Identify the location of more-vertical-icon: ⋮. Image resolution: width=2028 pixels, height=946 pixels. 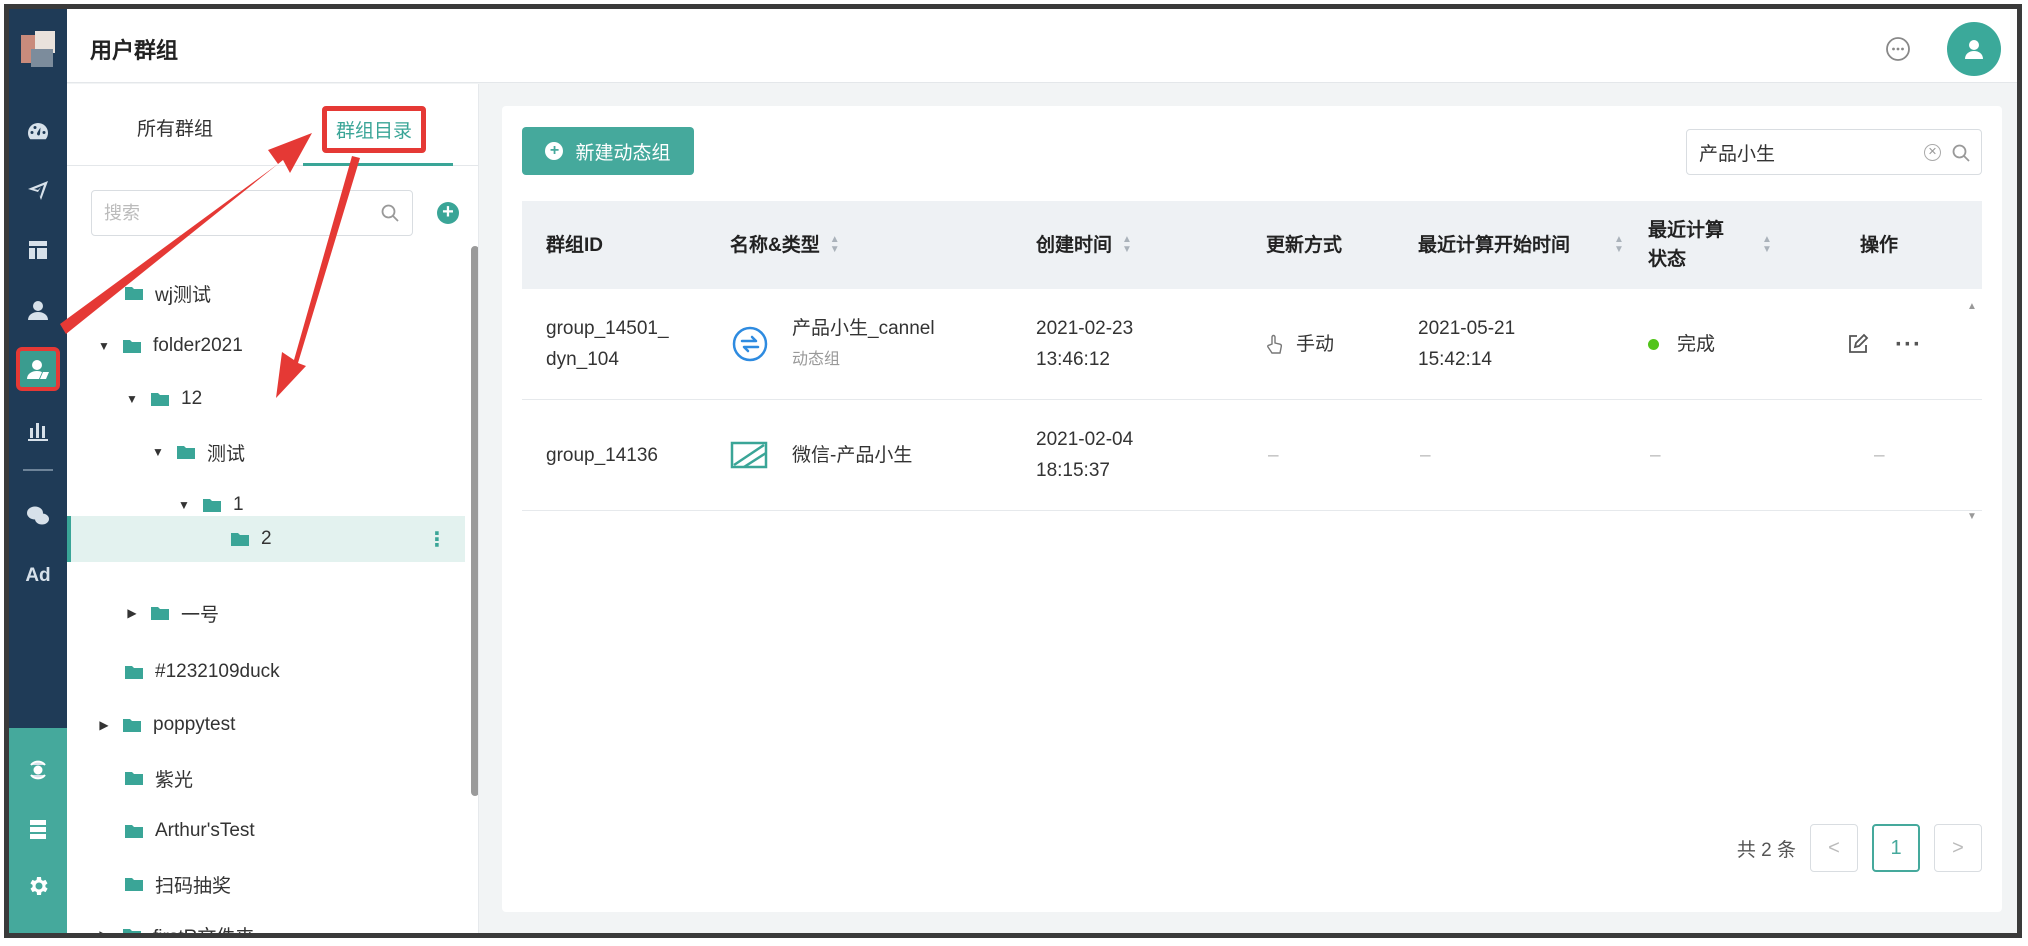
(437, 539).